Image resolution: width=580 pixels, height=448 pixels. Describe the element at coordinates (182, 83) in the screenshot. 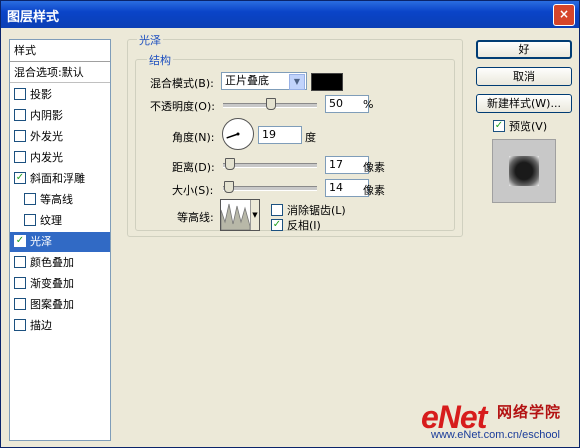

I see `blend-mode-label: 混合模式(B):` at that location.